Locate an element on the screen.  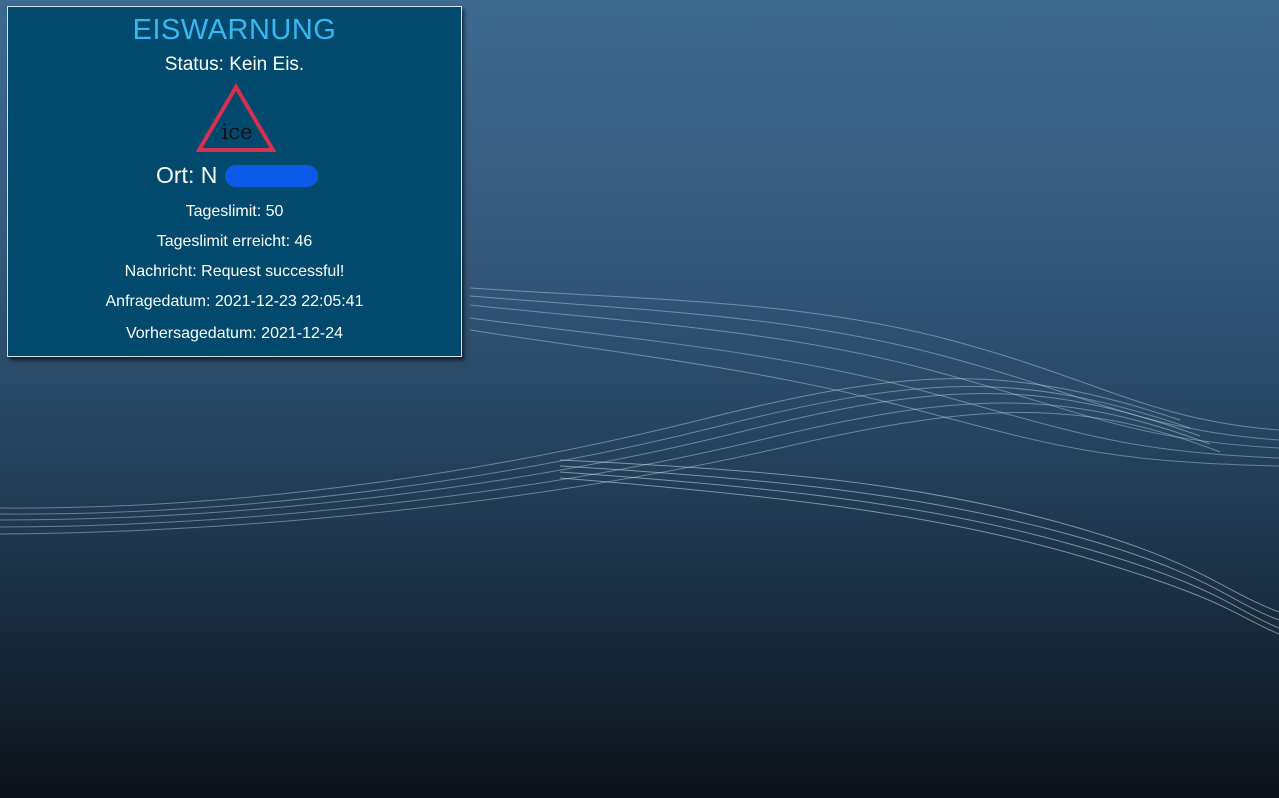
location-line: Ort: N is located at coordinates (186, 175).